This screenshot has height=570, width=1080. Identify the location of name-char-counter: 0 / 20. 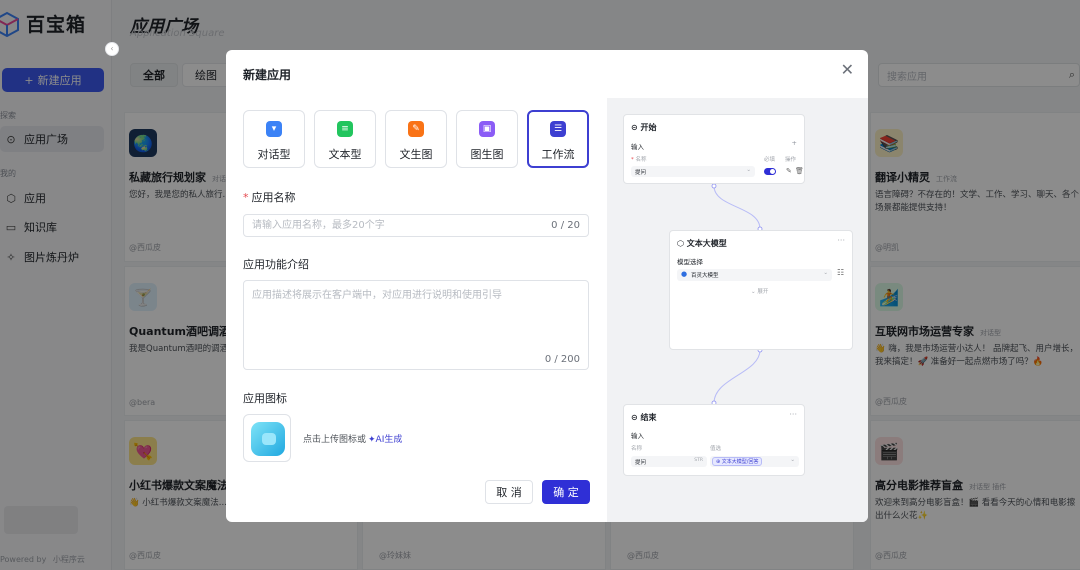
(565, 225).